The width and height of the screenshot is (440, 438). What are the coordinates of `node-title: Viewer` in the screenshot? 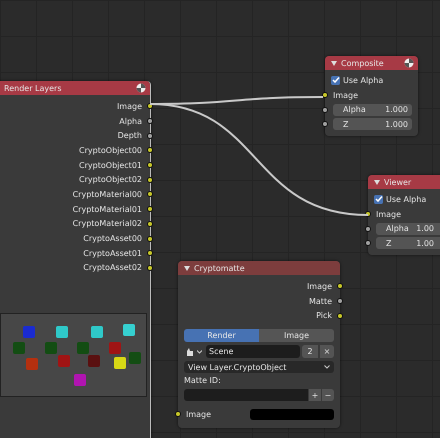 It's located at (398, 182).